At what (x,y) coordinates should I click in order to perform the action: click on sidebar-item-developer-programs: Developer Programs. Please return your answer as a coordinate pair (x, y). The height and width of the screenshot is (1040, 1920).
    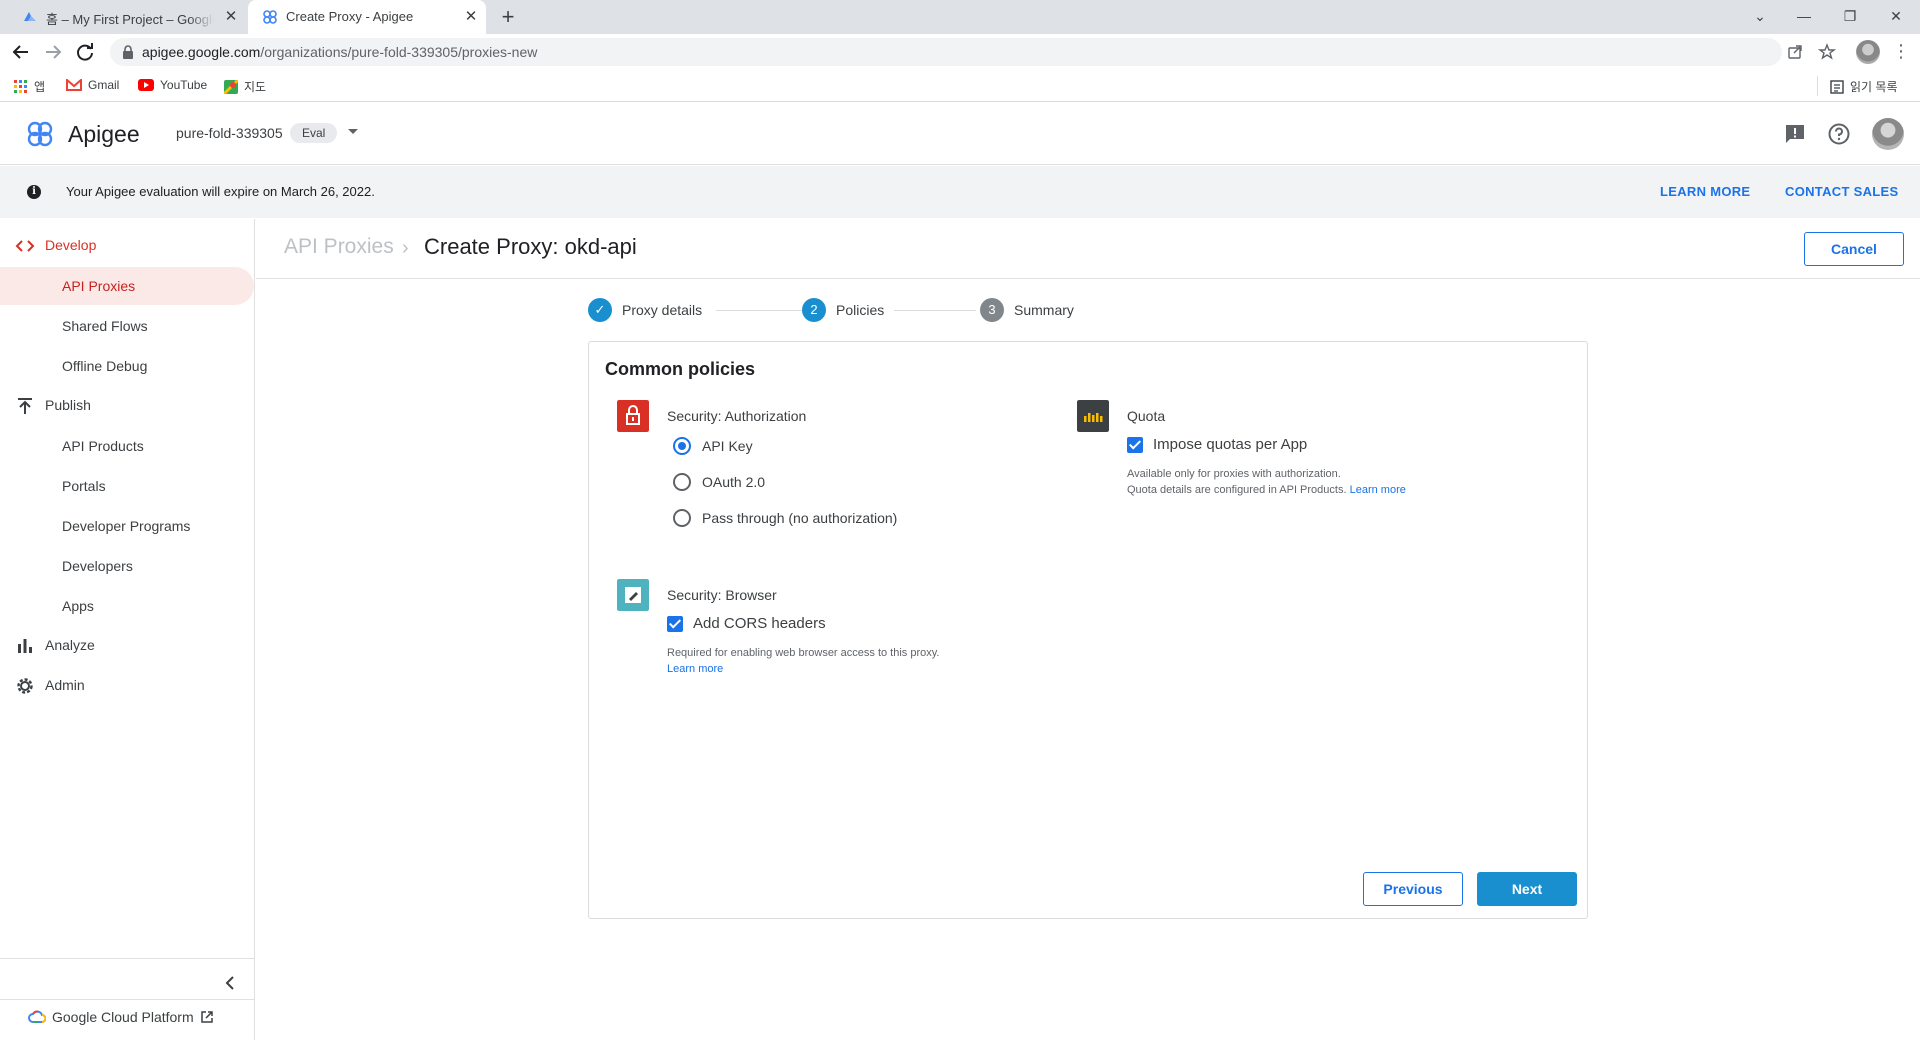
    Looking at the image, I should click on (127, 526).